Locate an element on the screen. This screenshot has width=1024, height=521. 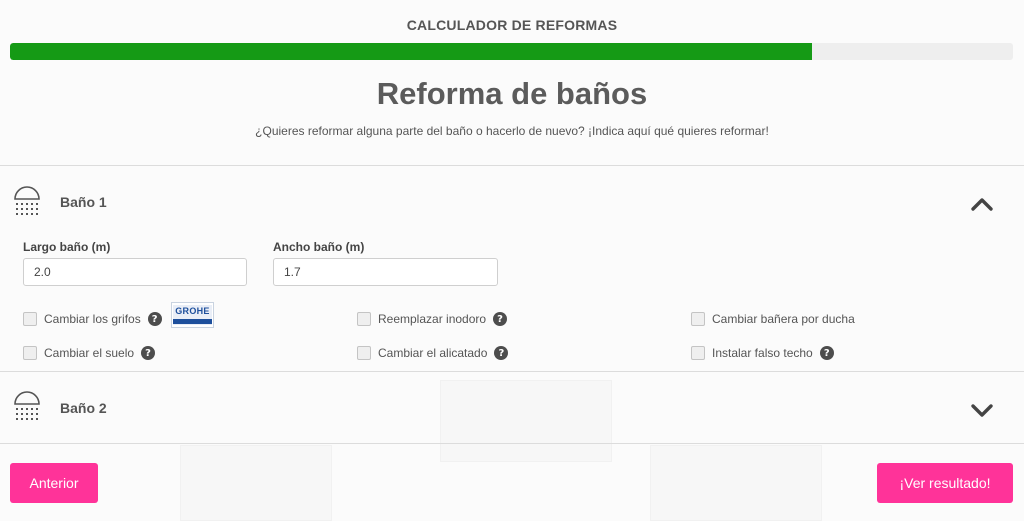
grohe-logo-text: GROHE is located at coordinates (192, 315).